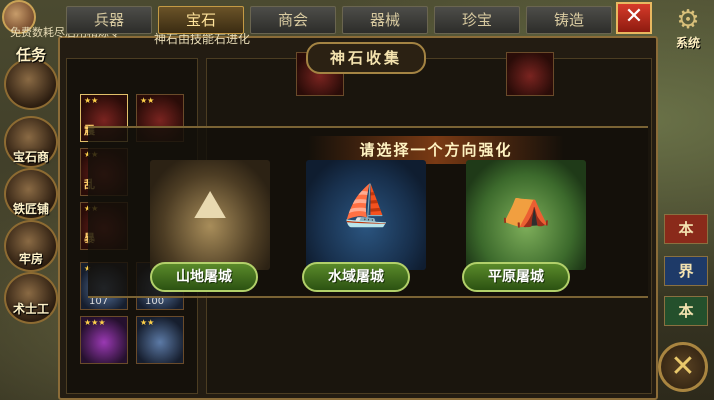  Describe the element at coordinates (30, 259) in the screenshot. I see `sidebar-item-label: 牢房` at that location.